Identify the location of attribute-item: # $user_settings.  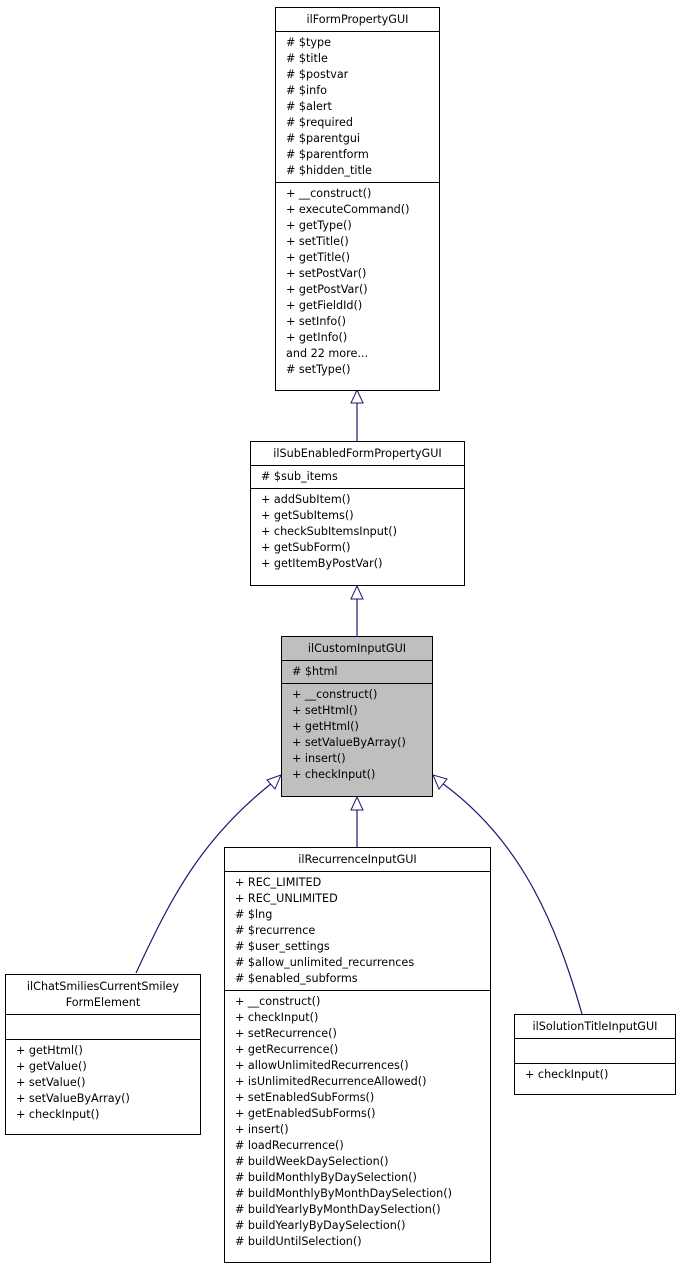
(359, 947).